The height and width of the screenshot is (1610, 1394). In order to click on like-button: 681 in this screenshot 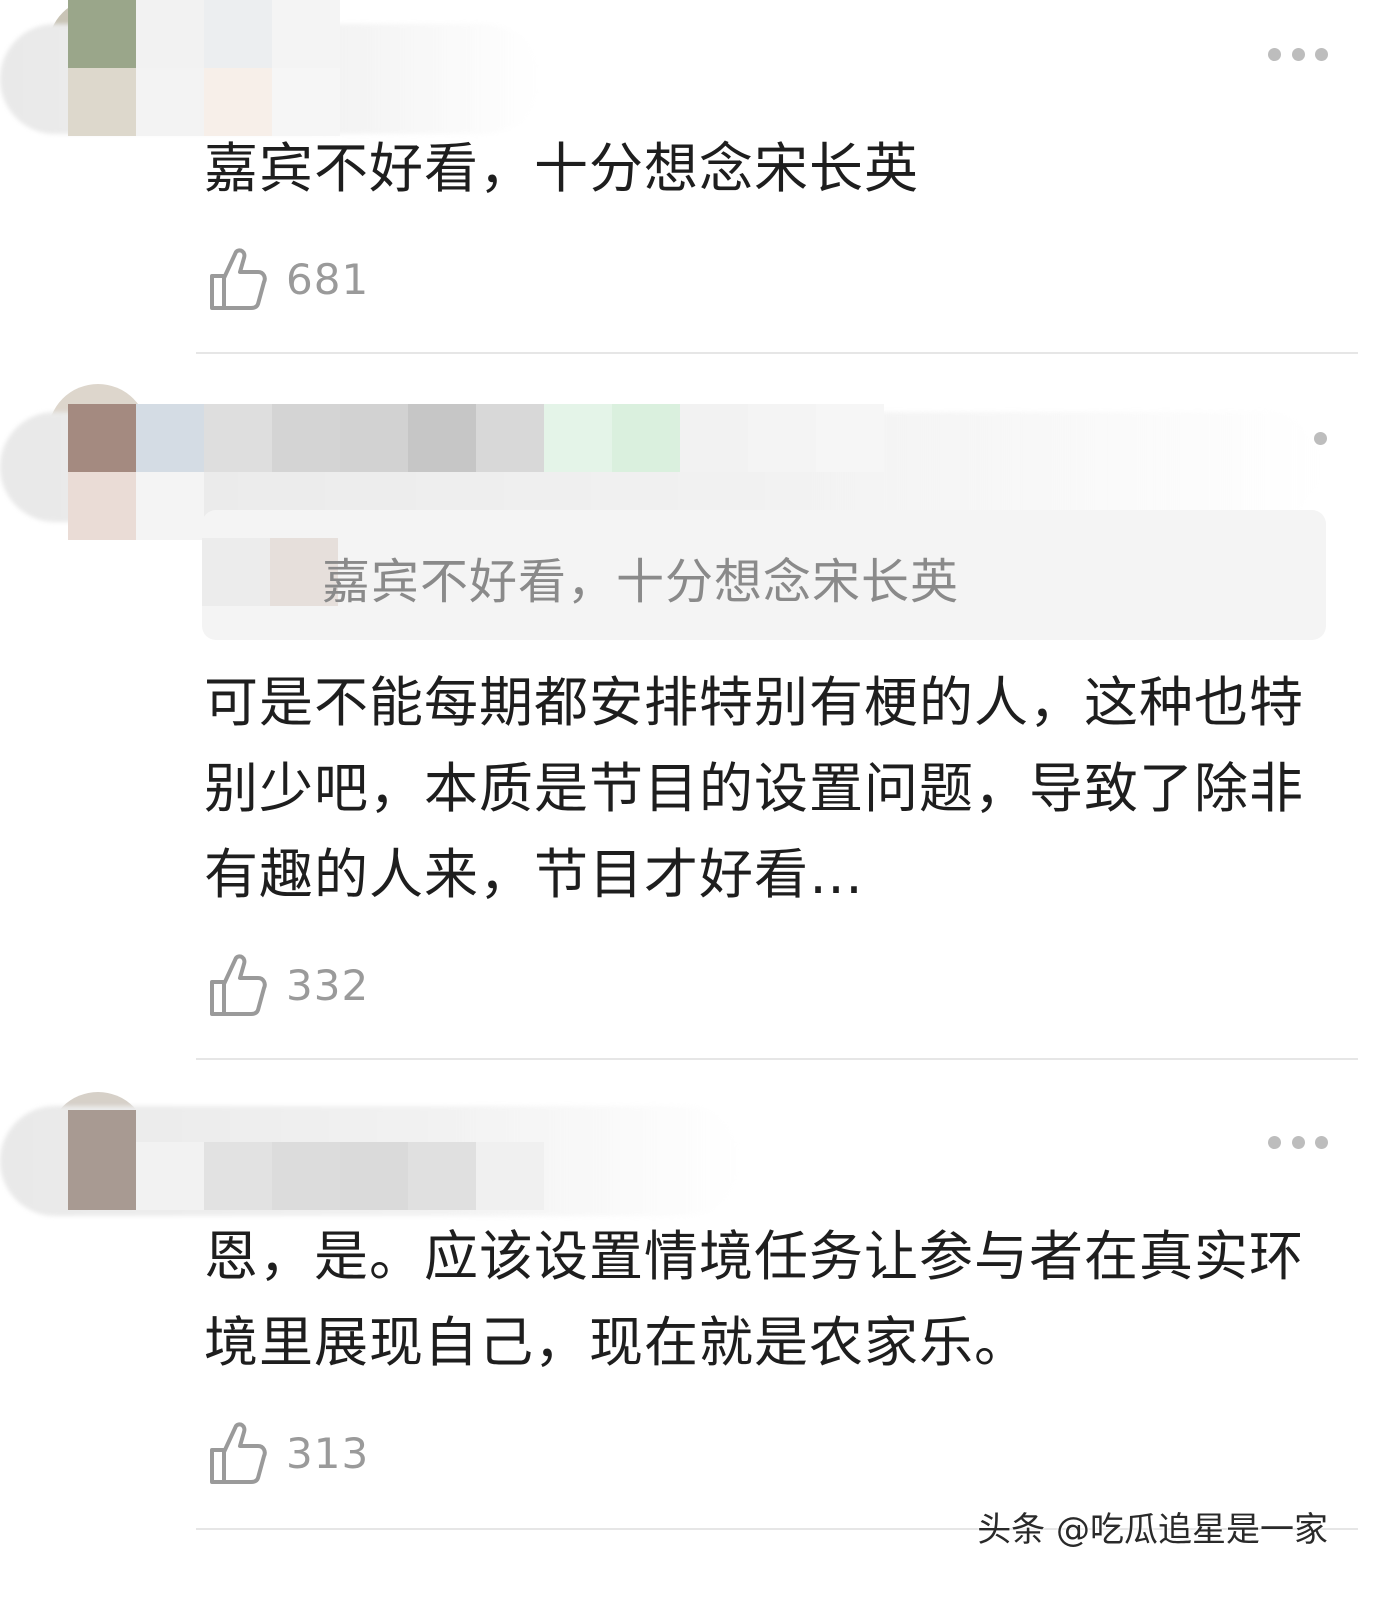, I will do `click(287, 279)`.